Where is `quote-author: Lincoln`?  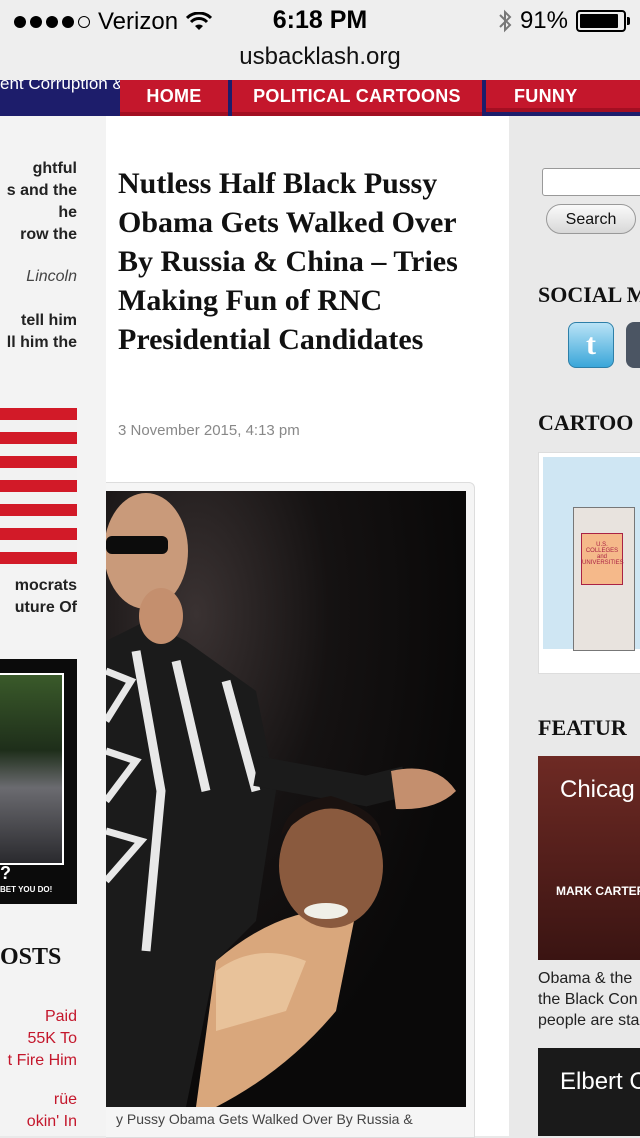
quote-author: Lincoln is located at coordinates (51, 276).